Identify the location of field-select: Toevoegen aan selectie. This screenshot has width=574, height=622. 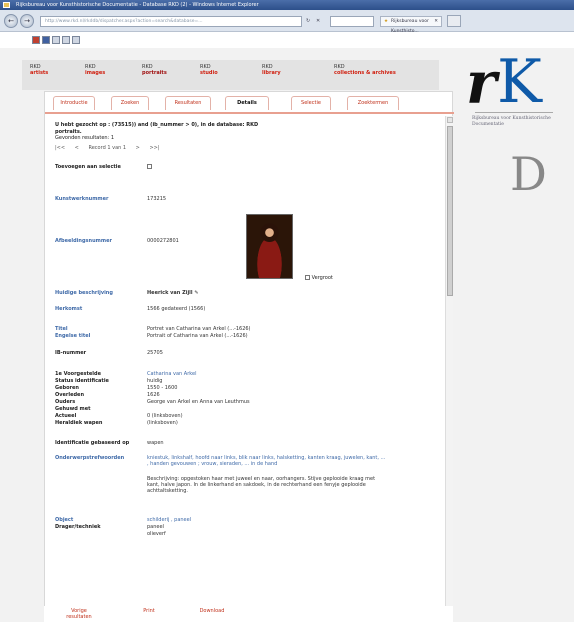
(247, 171).